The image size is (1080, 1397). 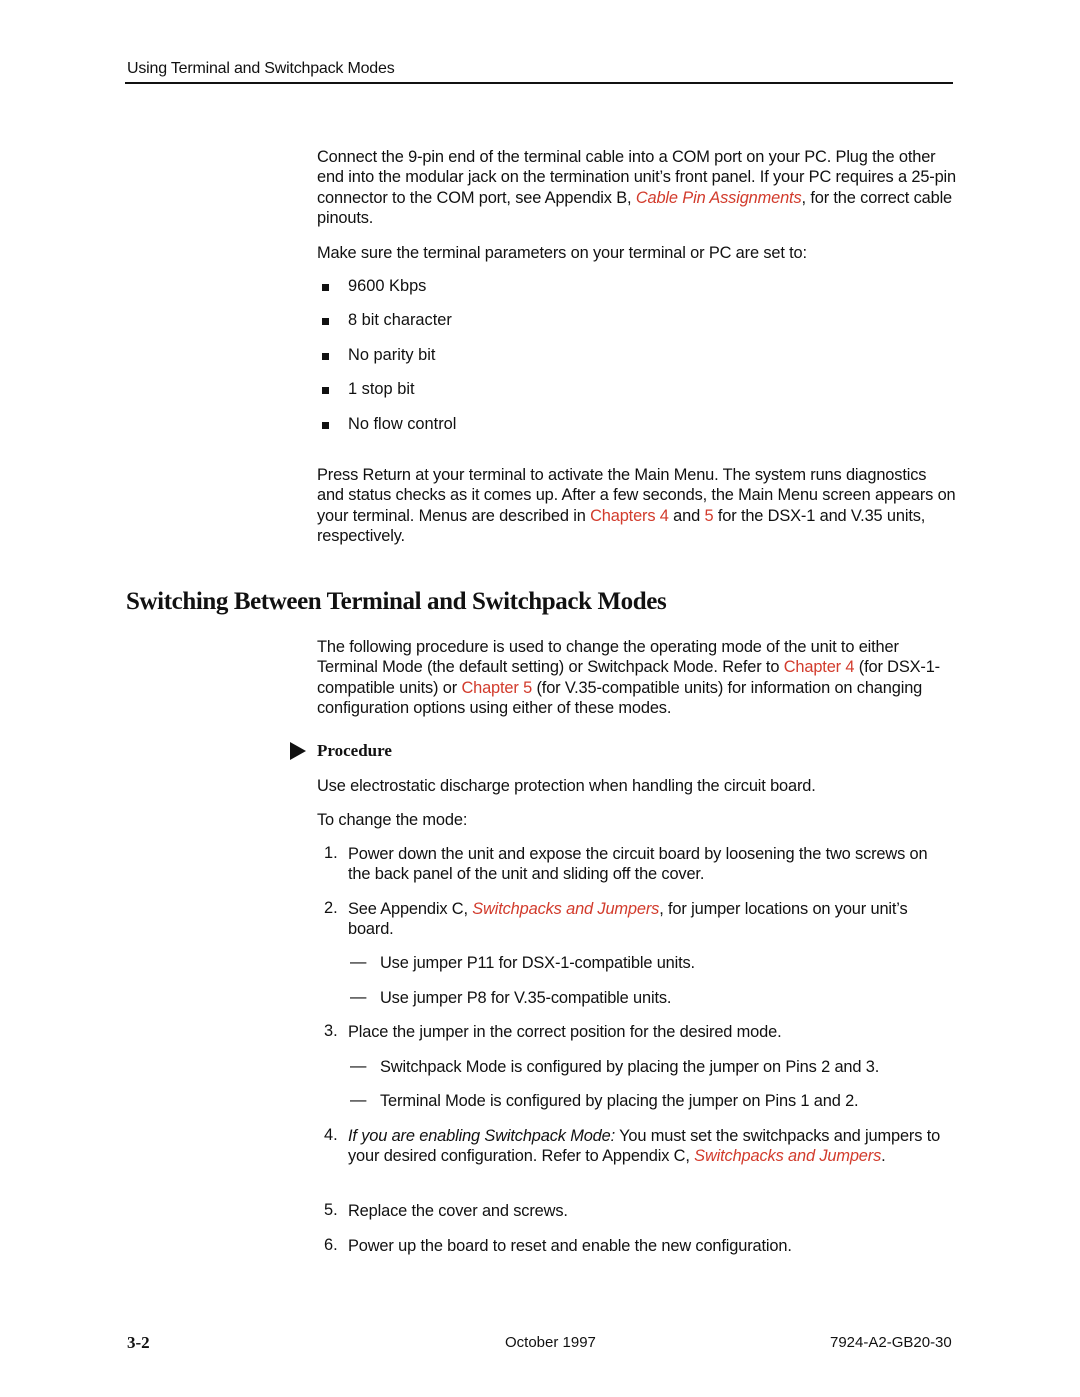 I want to click on page-number: 3-2, so click(x=138, y=1342).